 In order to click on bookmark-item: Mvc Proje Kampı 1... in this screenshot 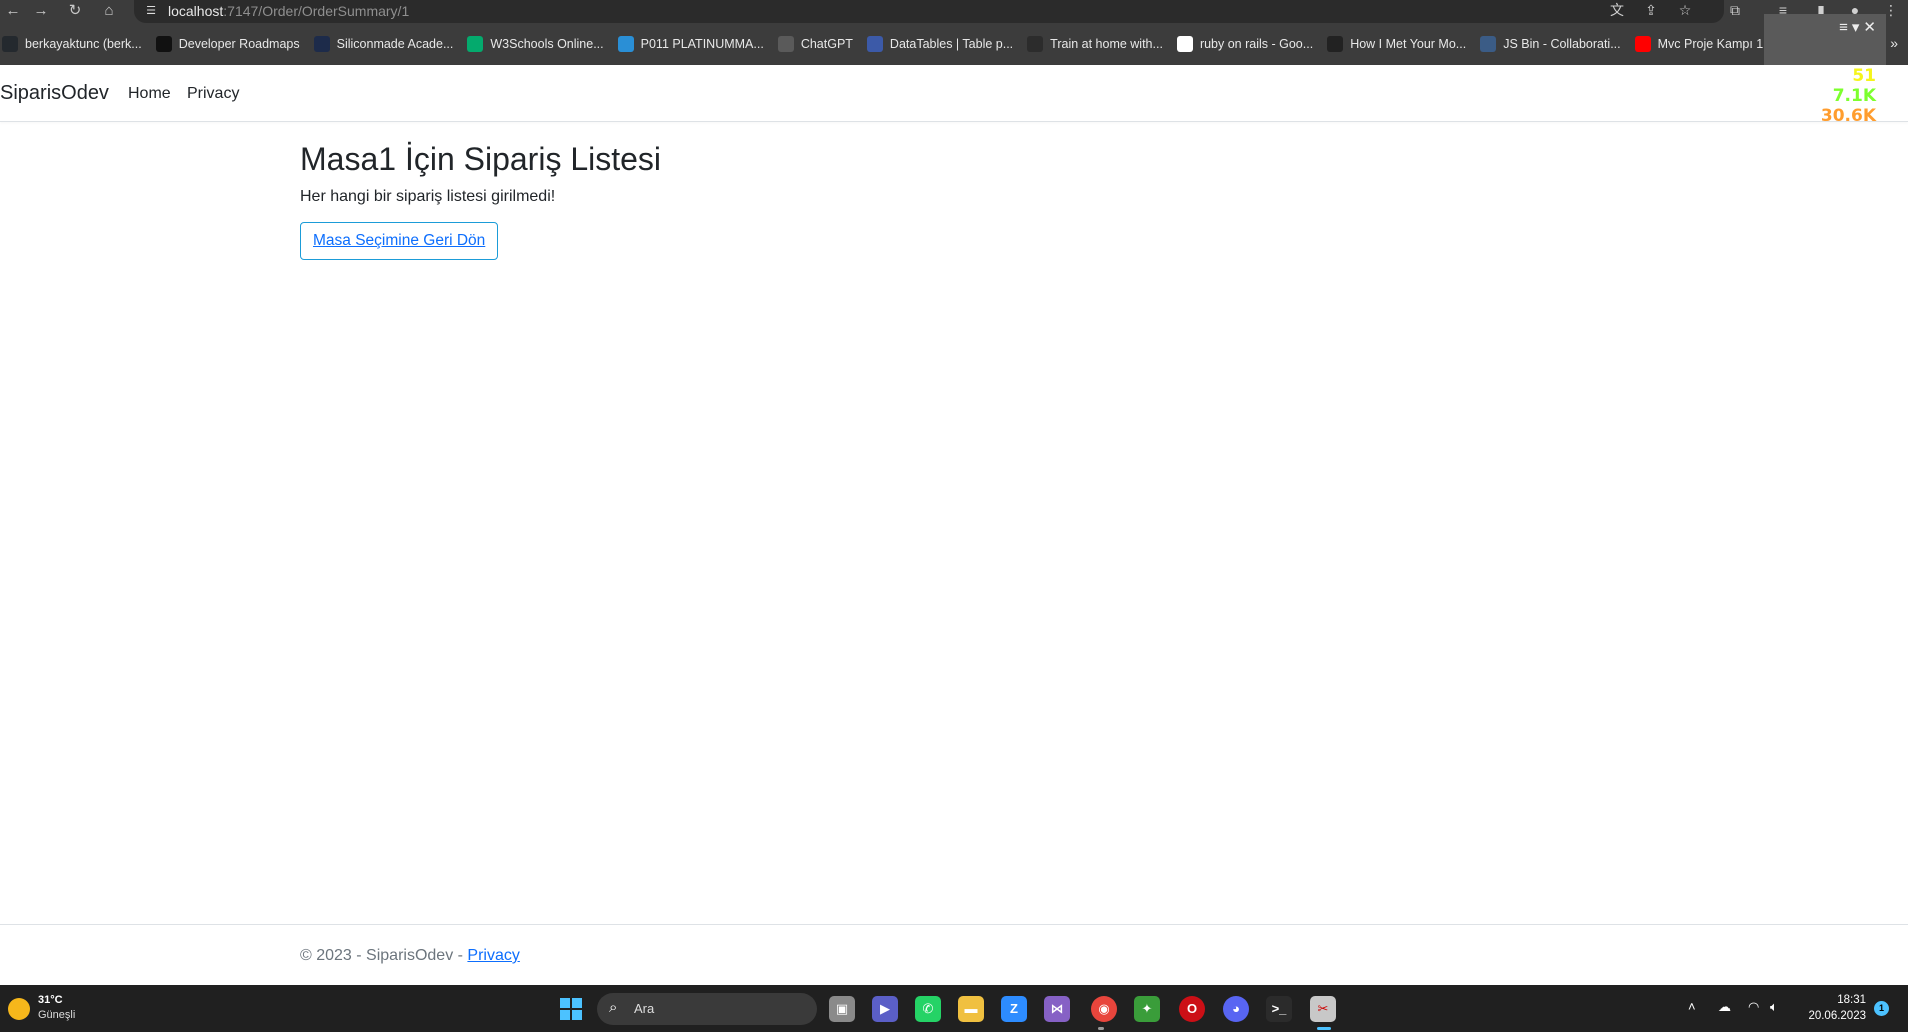, I will do `click(1704, 44)`.